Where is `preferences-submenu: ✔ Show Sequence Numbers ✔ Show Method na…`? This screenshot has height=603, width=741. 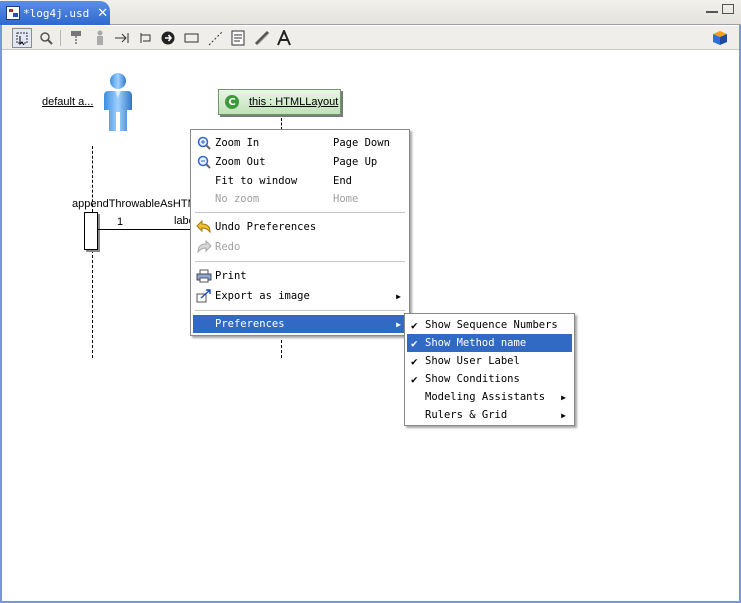 preferences-submenu: ✔ Show Sequence Numbers ✔ Show Method na… is located at coordinates (489, 369).